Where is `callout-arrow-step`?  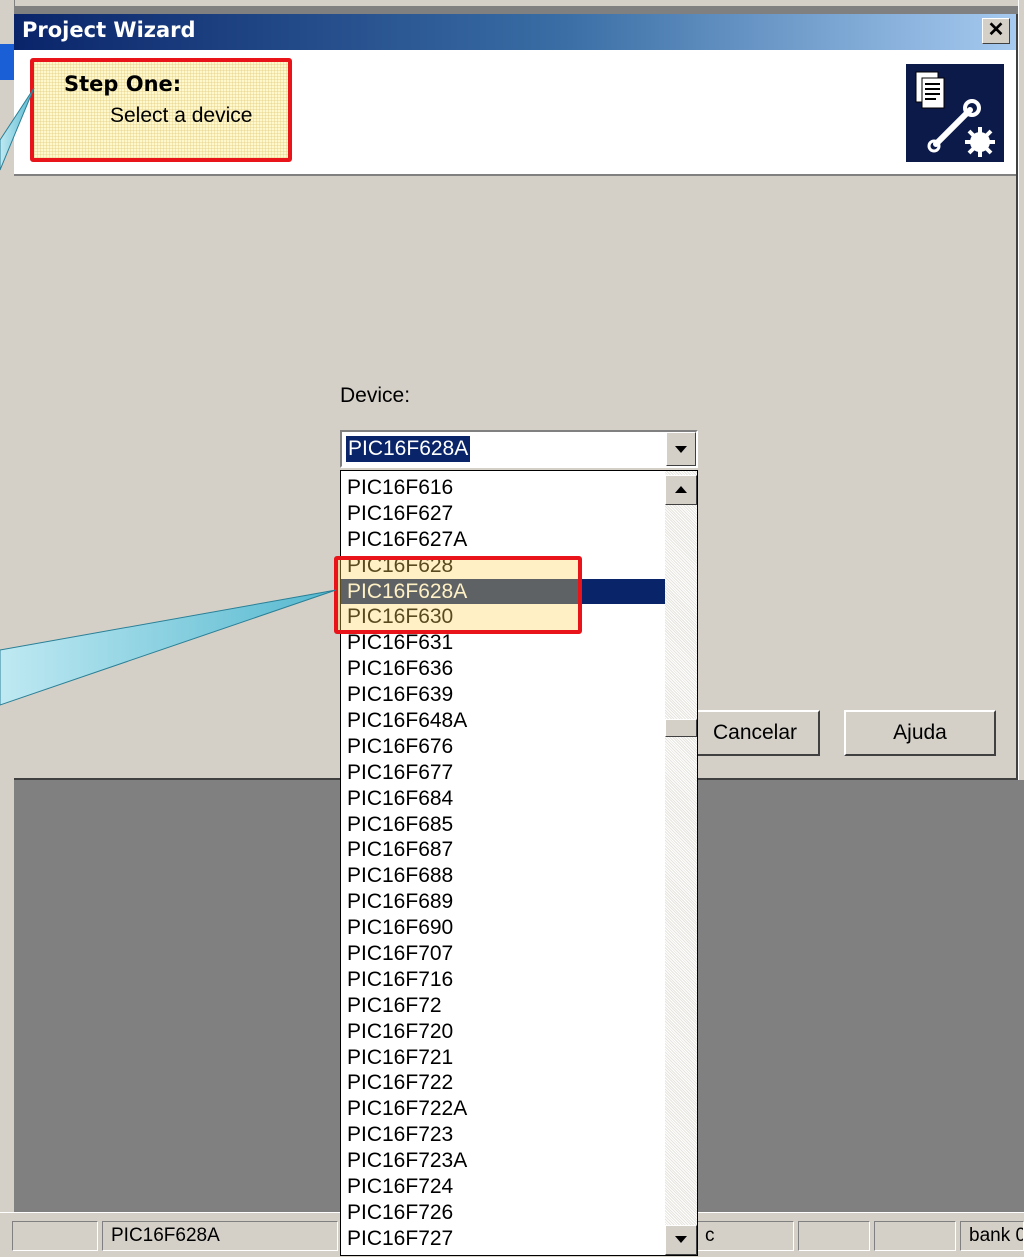
callout-arrow-step is located at coordinates (17, 129).